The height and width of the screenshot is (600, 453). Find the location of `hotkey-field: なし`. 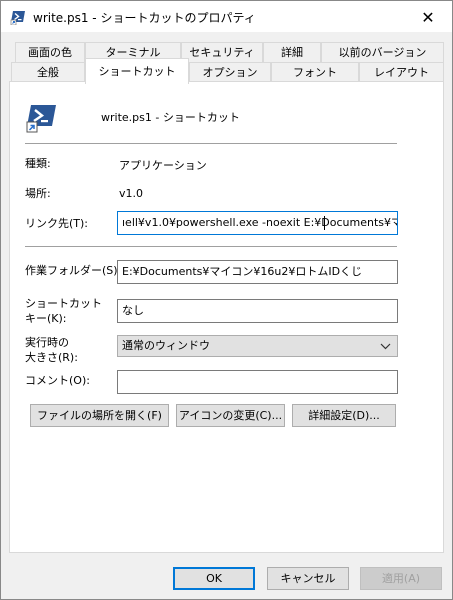

hotkey-field: なし is located at coordinates (257, 311).